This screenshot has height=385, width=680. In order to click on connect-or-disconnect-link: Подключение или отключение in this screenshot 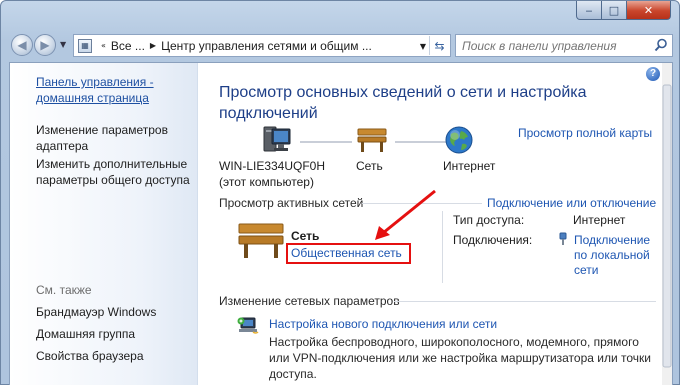, I will do `click(571, 203)`.